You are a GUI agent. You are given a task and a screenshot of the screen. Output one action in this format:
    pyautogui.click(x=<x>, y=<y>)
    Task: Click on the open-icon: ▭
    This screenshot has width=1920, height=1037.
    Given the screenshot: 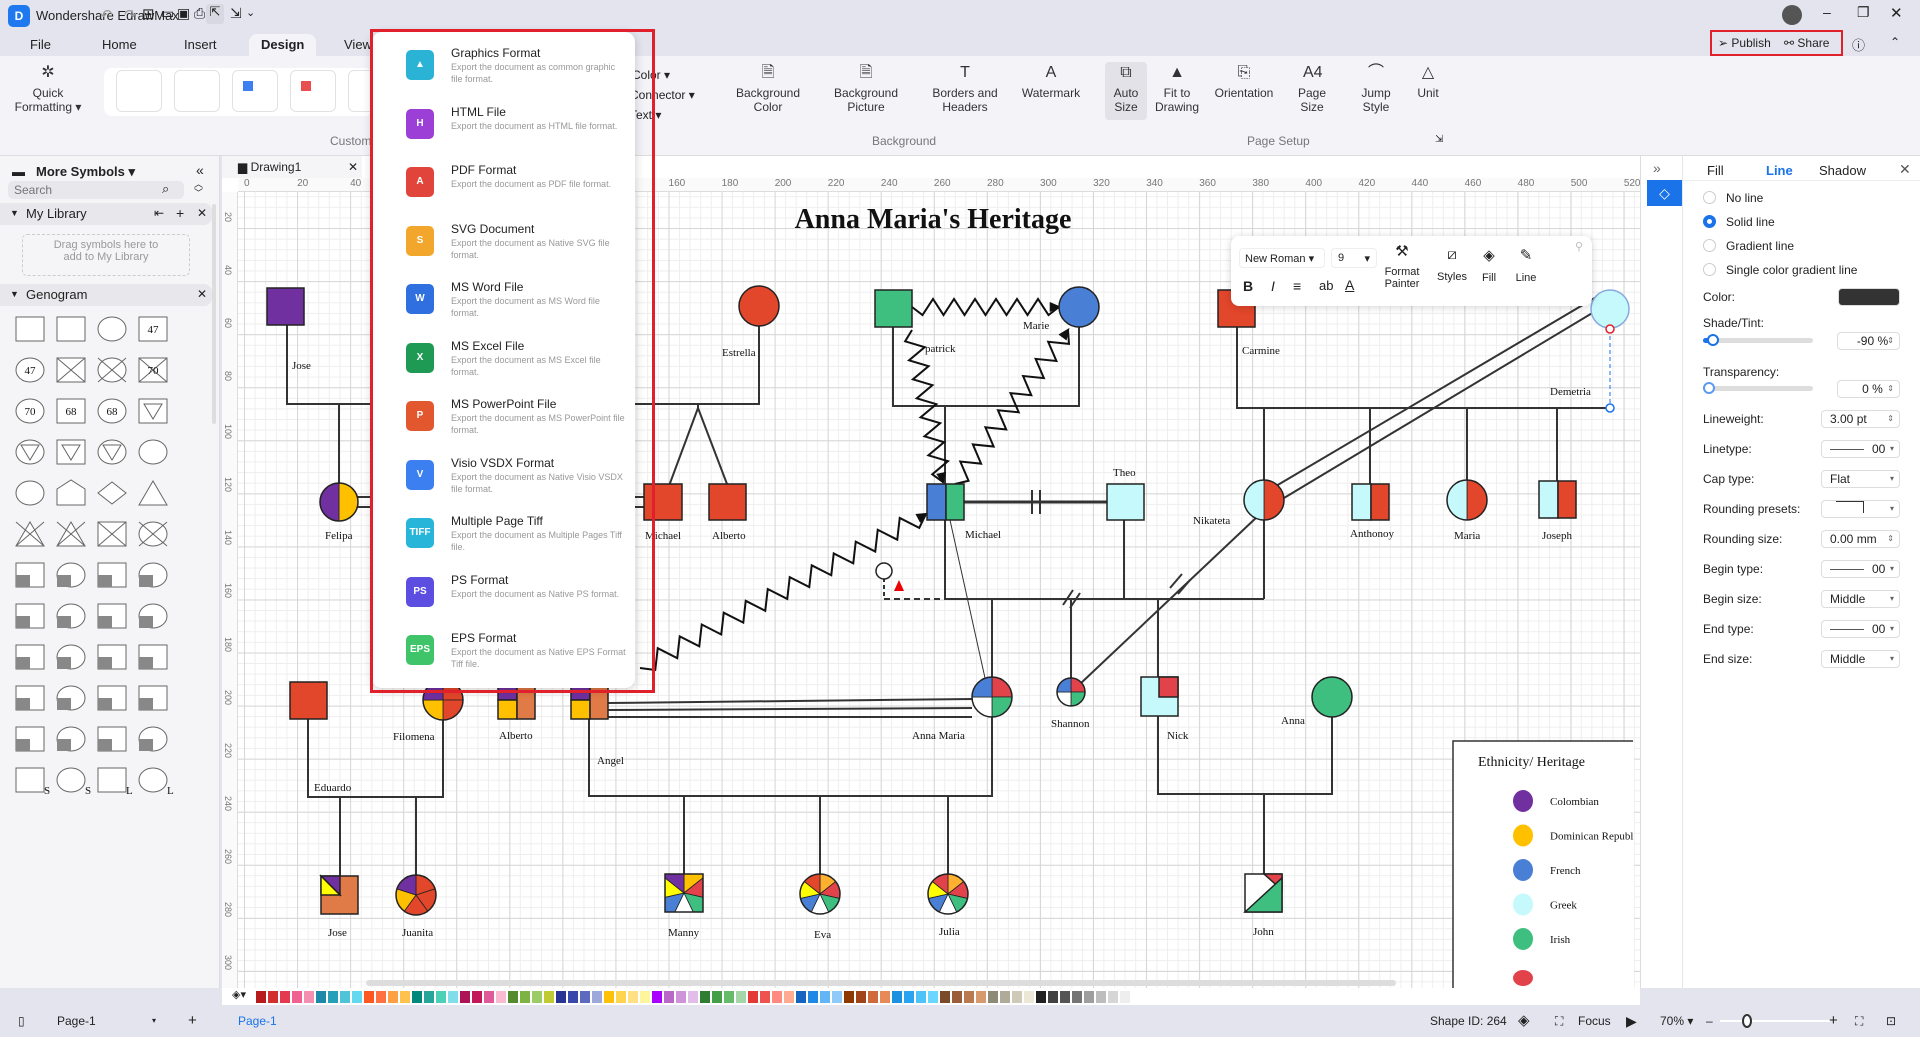 What is the action you would take?
    pyautogui.click(x=167, y=13)
    